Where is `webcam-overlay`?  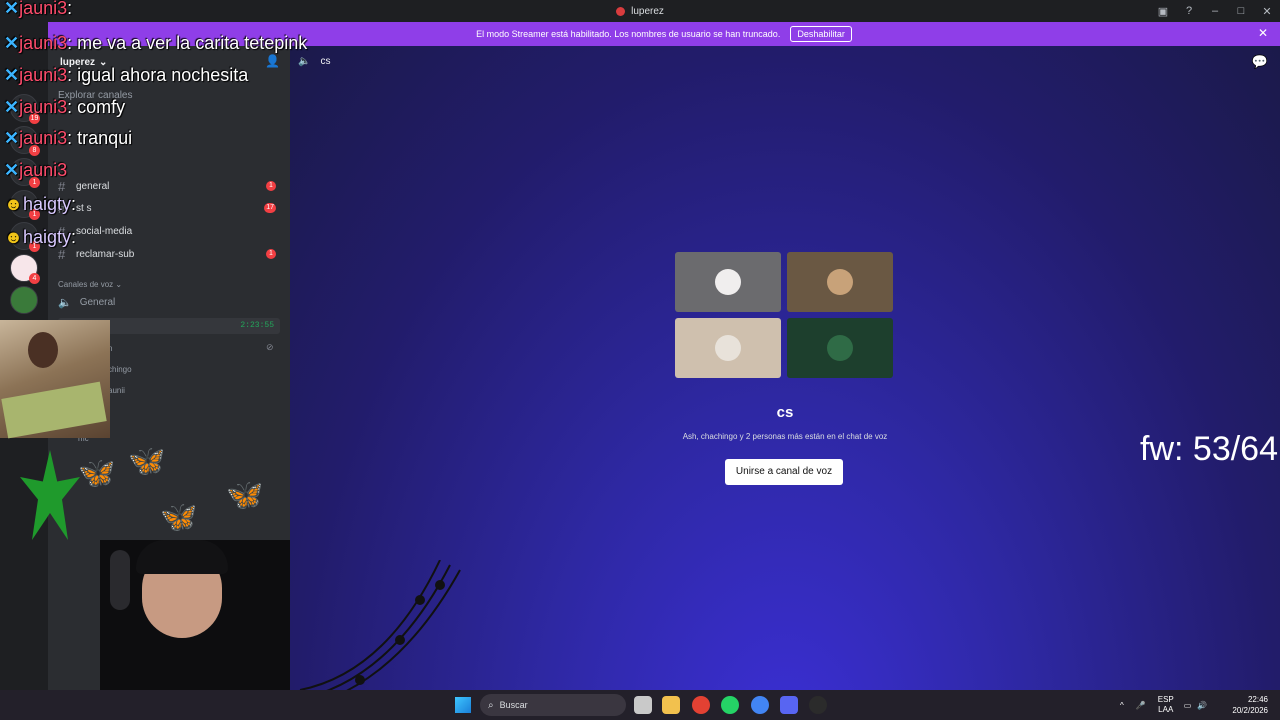 webcam-overlay is located at coordinates (55, 379).